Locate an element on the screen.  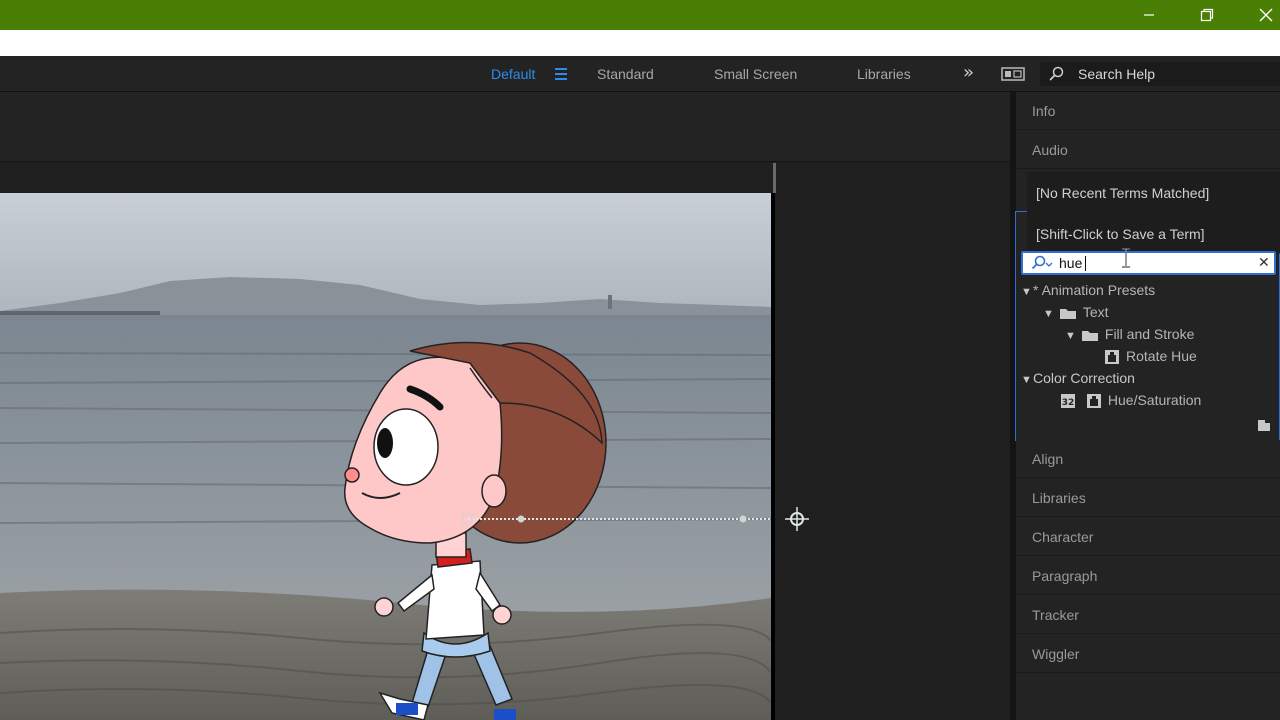
tree-item-label: Rotate Hue is located at coordinates (1161, 356).